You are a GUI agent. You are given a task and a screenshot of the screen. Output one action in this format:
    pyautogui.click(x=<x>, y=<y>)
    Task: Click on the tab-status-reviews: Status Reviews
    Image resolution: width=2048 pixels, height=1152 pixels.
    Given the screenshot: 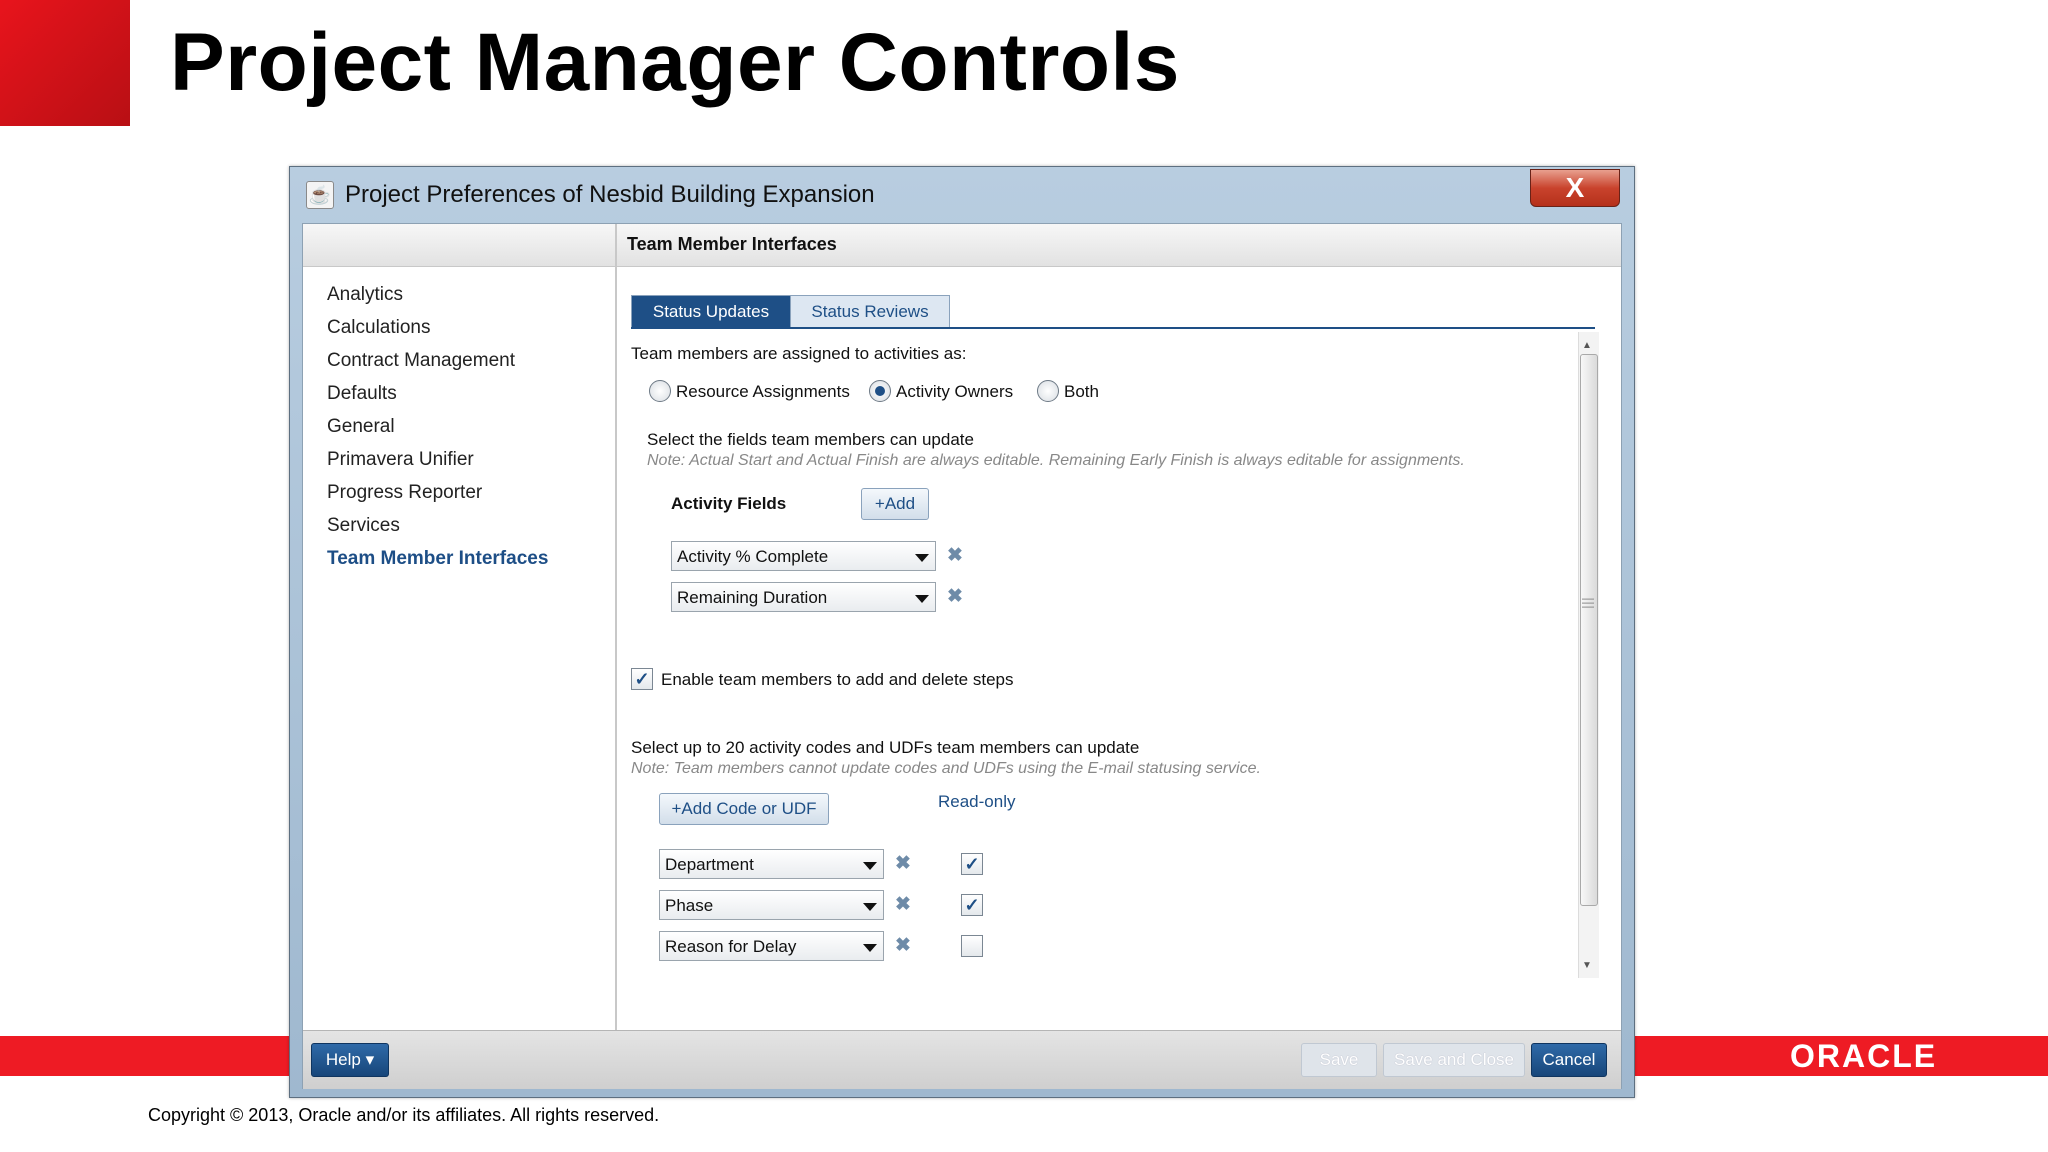 What is the action you would take?
    pyautogui.click(x=870, y=311)
    